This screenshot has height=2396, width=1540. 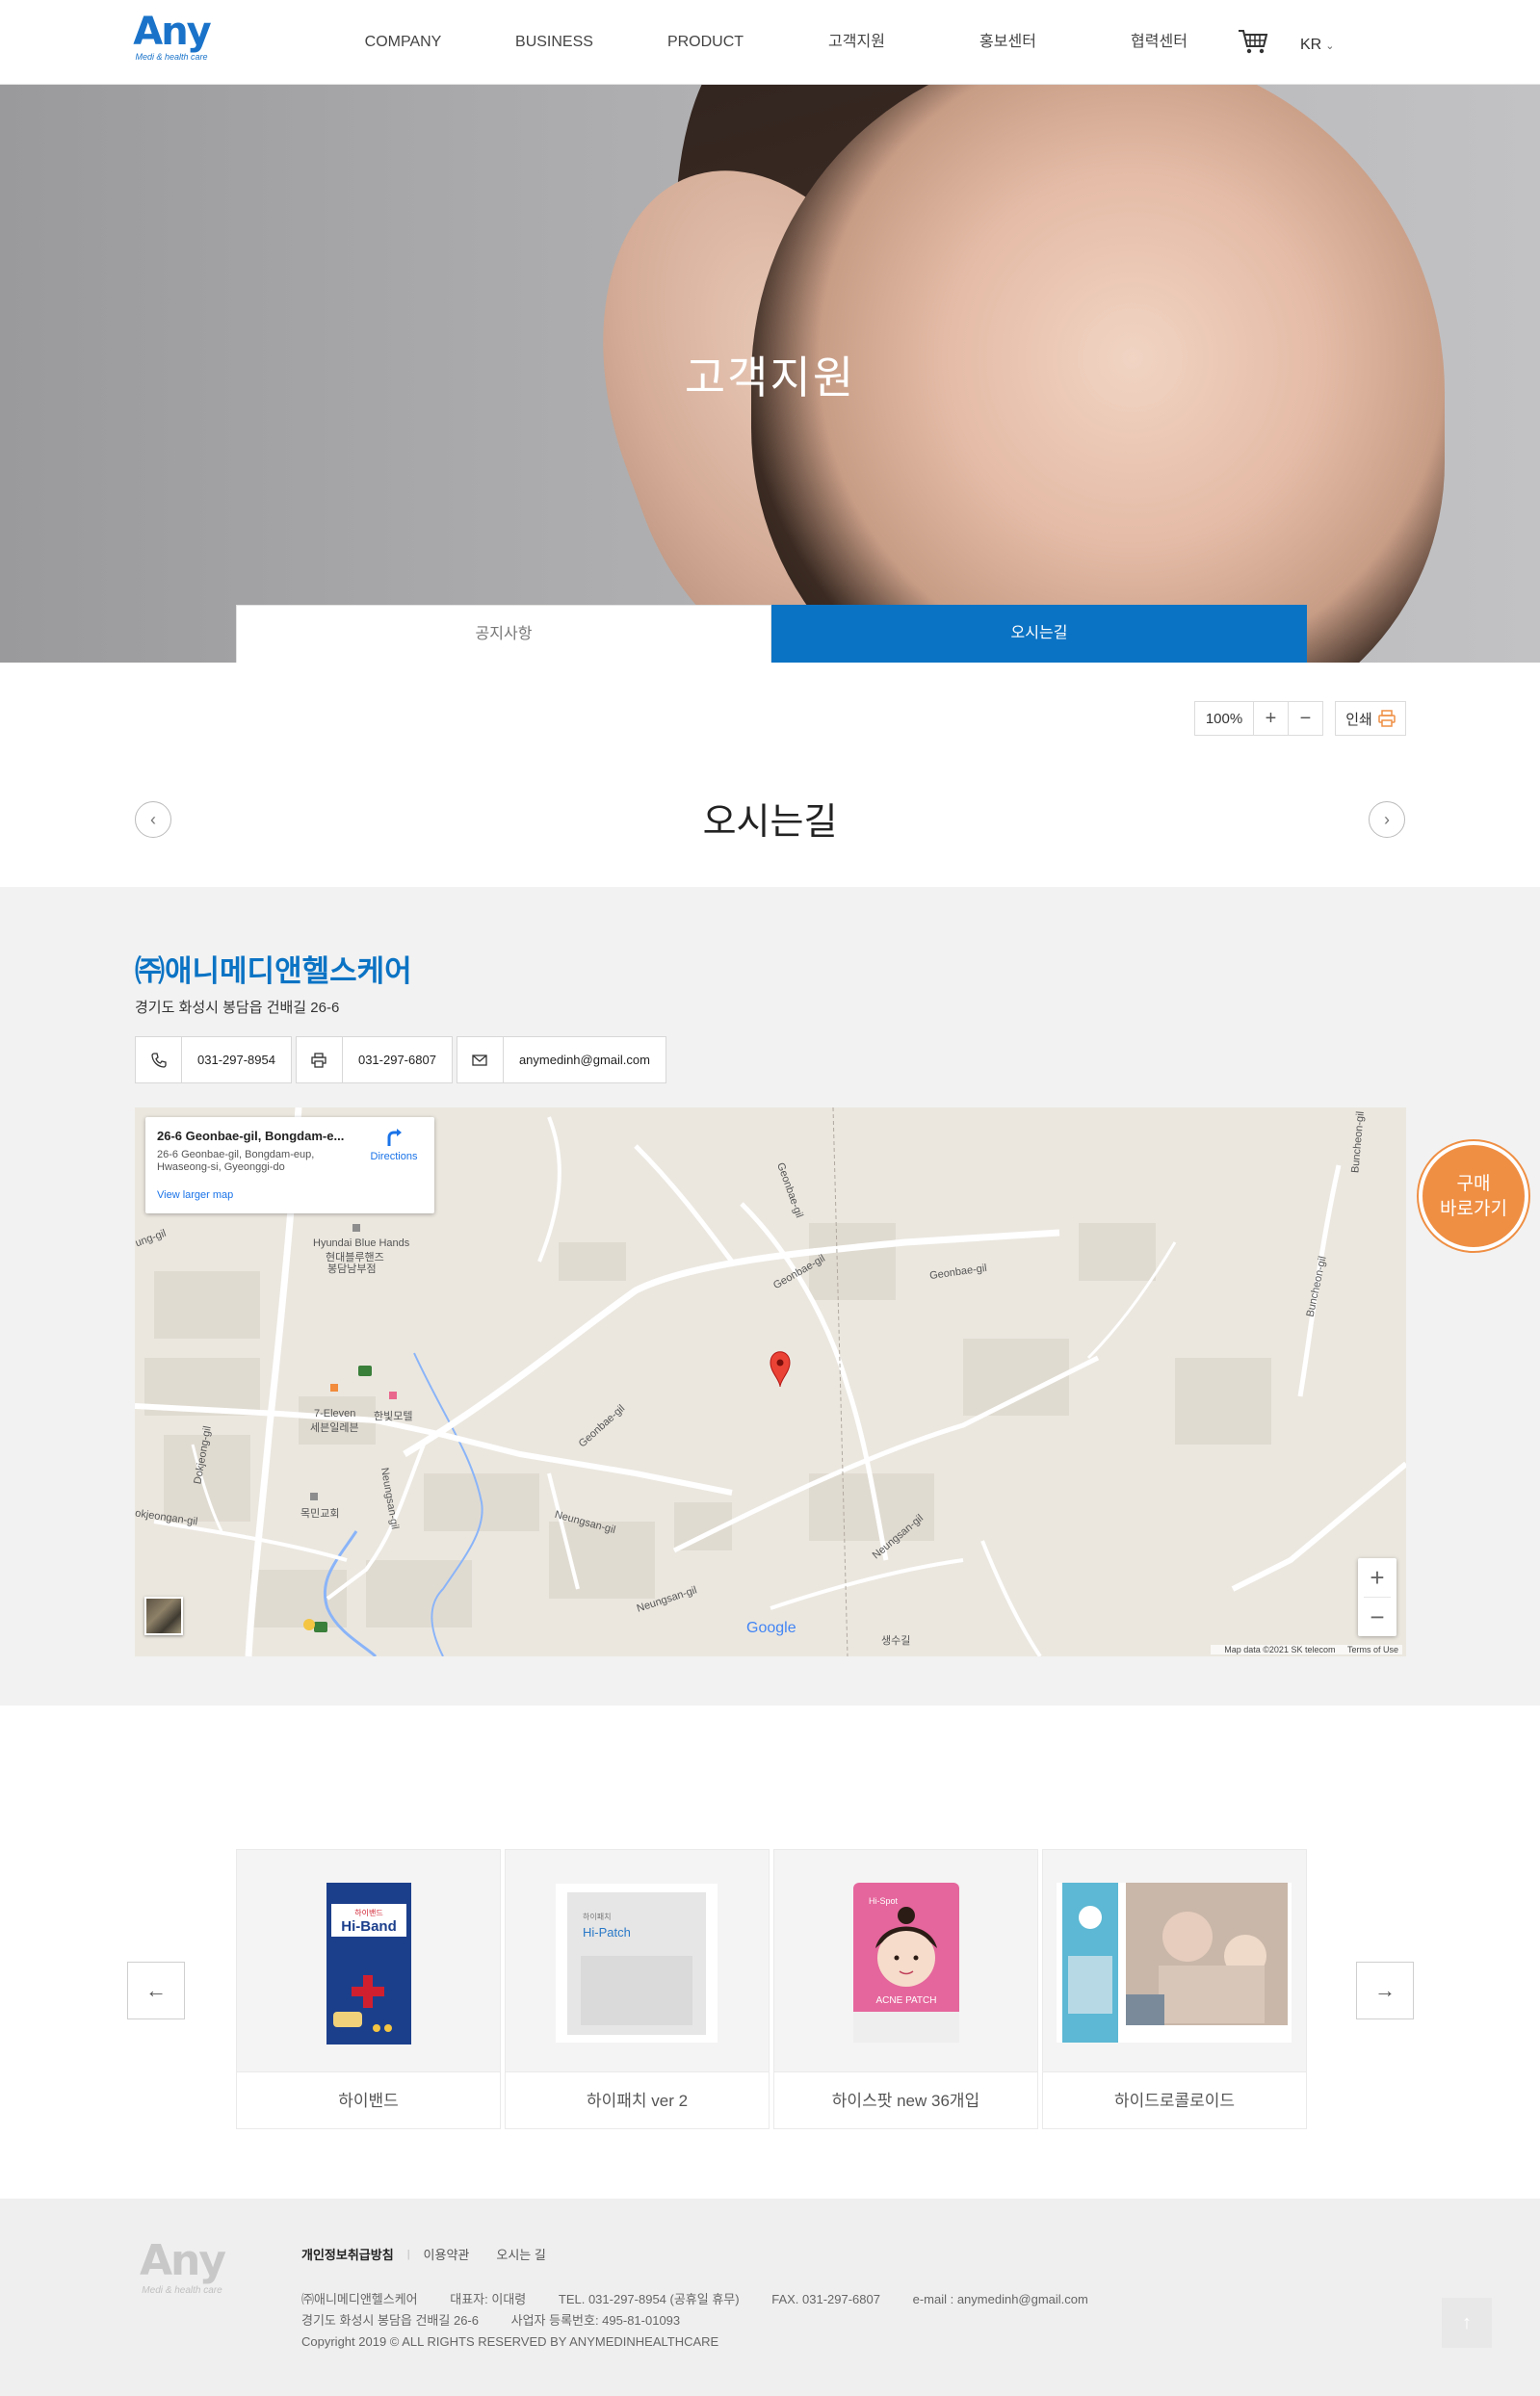 I want to click on hi-patch-ko-text: 하이패치, so click(x=597, y=1917).